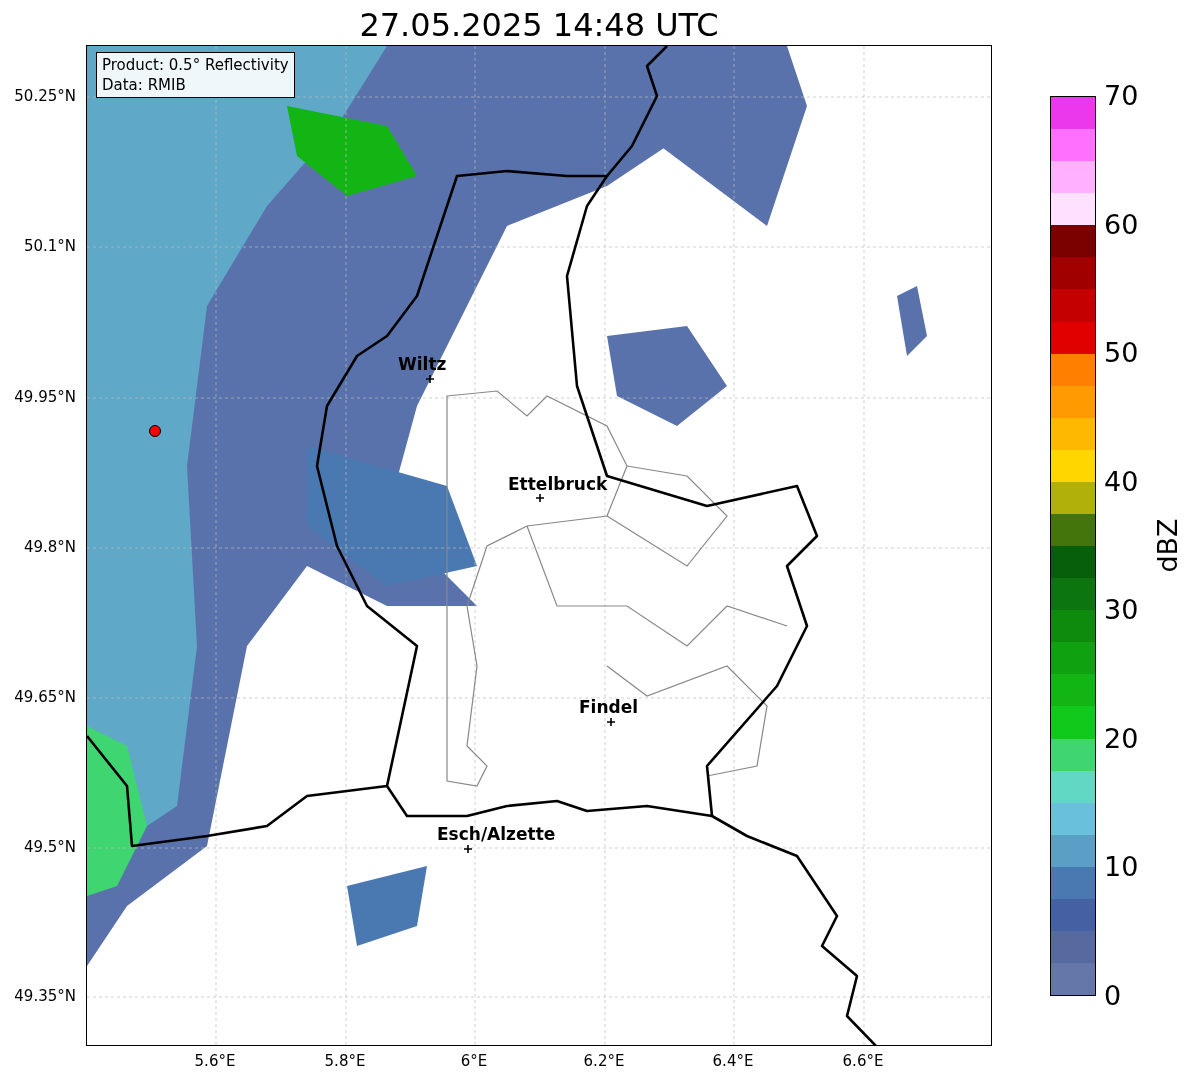 The image size is (1184, 1081). I want to click on colorbar-tick-label: 0, so click(1113, 996).